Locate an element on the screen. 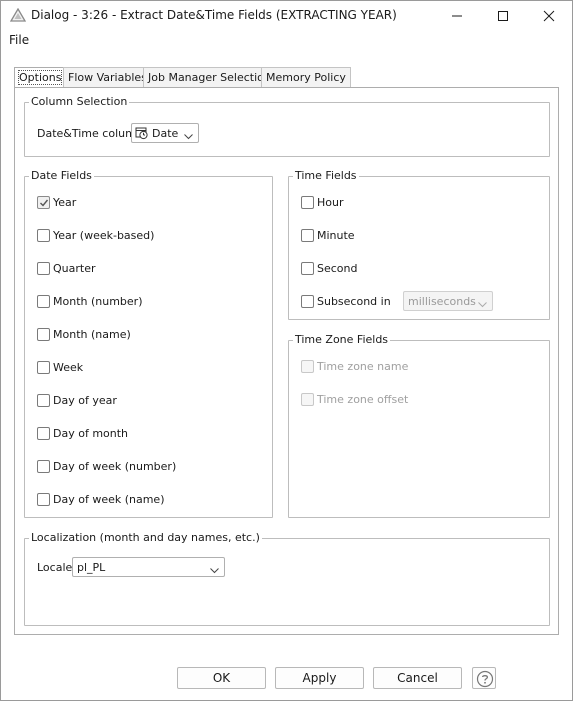  day-of-week-name-checkbox is located at coordinates (43, 499).